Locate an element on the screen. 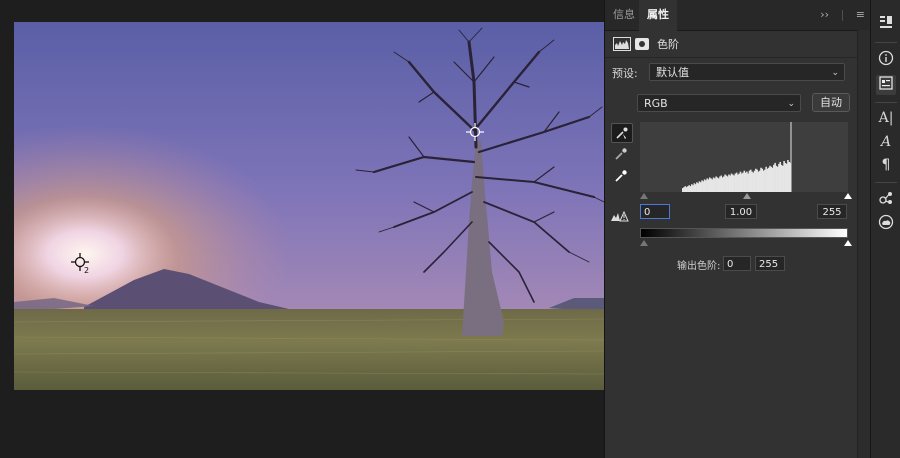  preset-value: 默认值 is located at coordinates (672, 72).